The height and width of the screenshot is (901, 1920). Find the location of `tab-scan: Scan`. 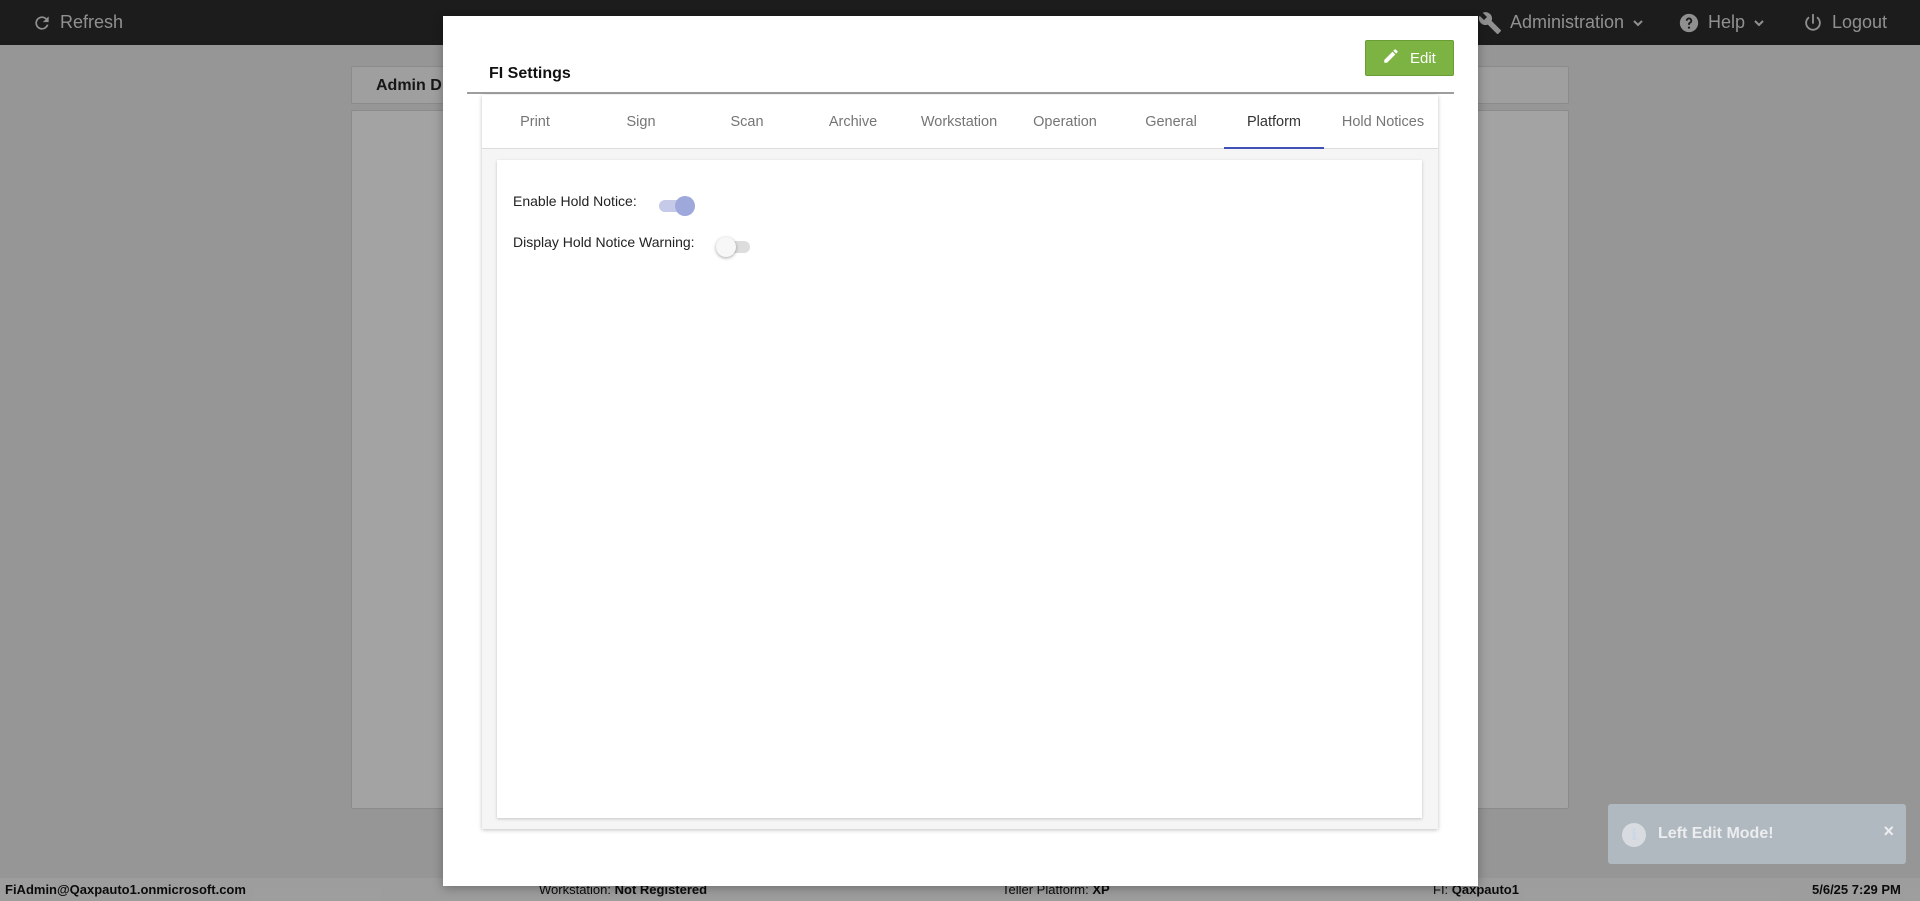

tab-scan: Scan is located at coordinates (747, 122).